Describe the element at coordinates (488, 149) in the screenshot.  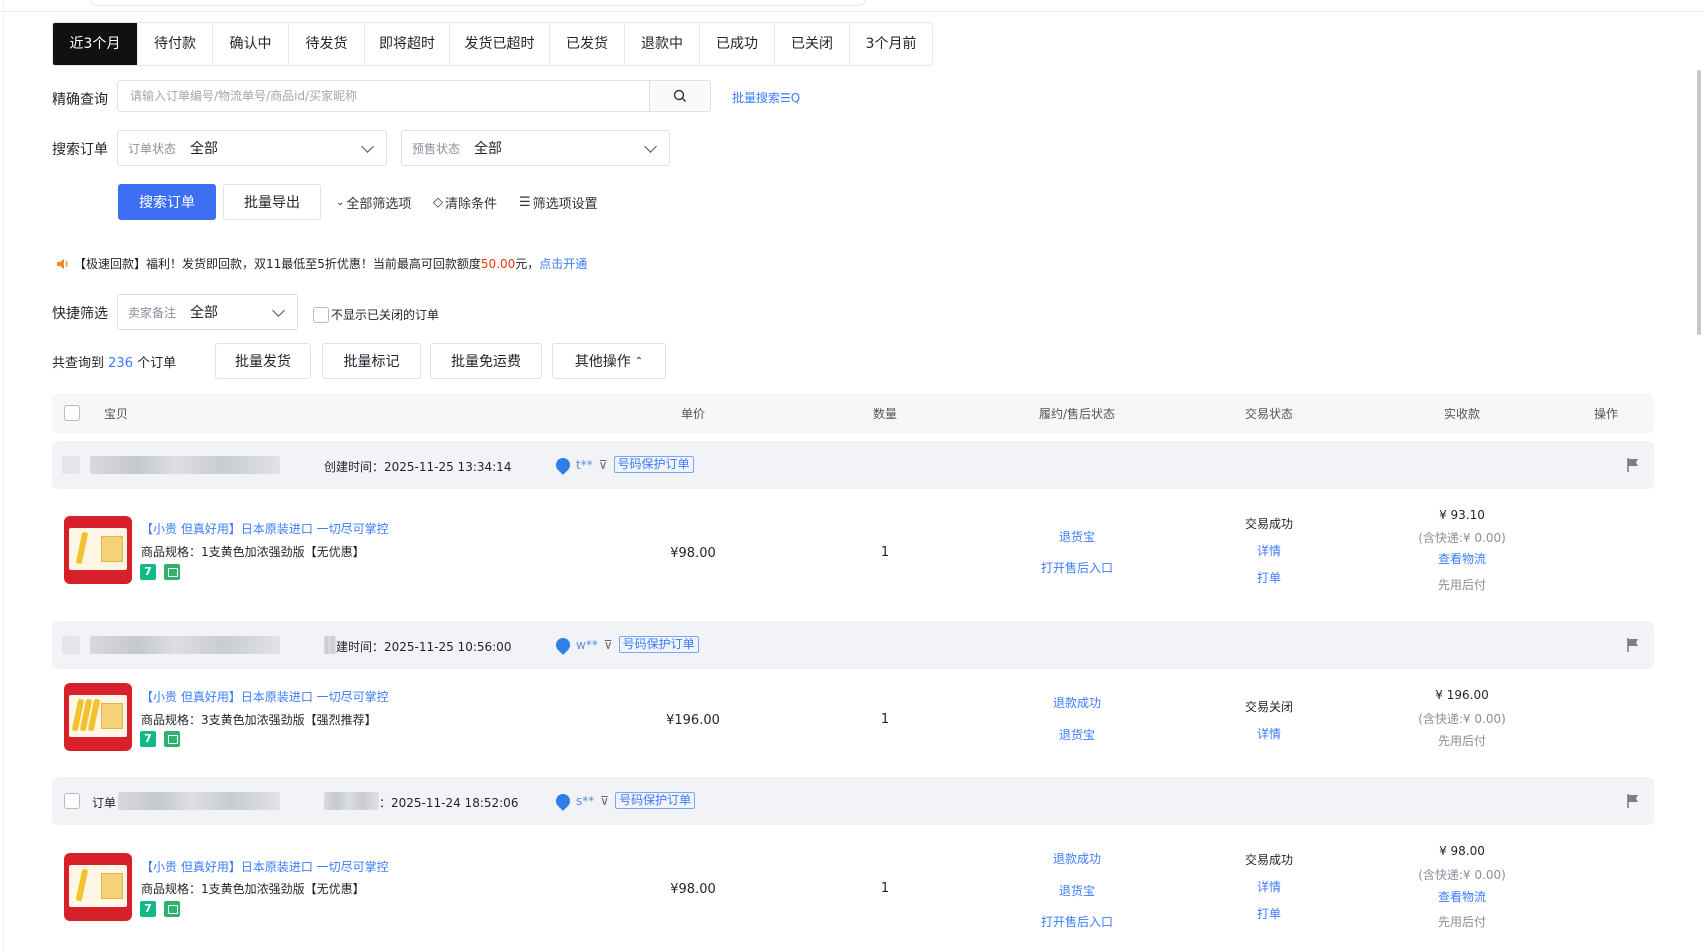
I see `presale-status-value: 全部` at that location.